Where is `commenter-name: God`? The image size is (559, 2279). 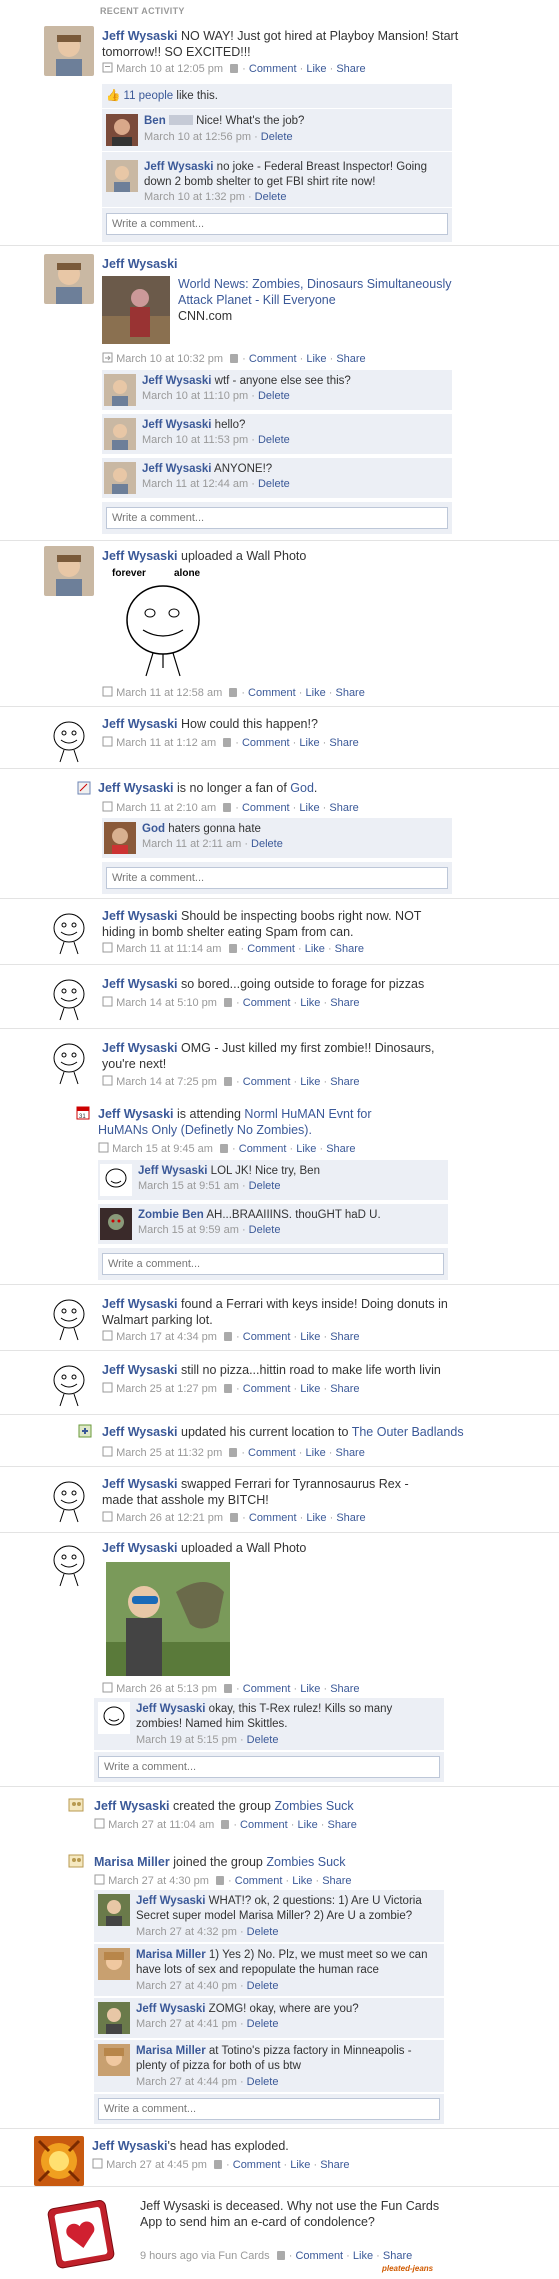
commenter-name: God is located at coordinates (153, 829).